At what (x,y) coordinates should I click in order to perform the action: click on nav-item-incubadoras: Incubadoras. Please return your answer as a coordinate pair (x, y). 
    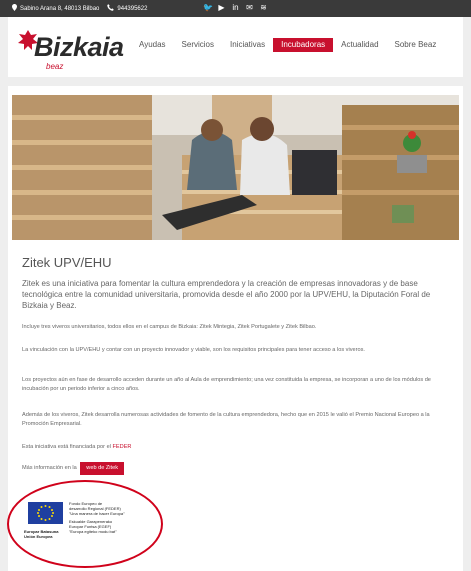
    Looking at the image, I should click on (303, 45).